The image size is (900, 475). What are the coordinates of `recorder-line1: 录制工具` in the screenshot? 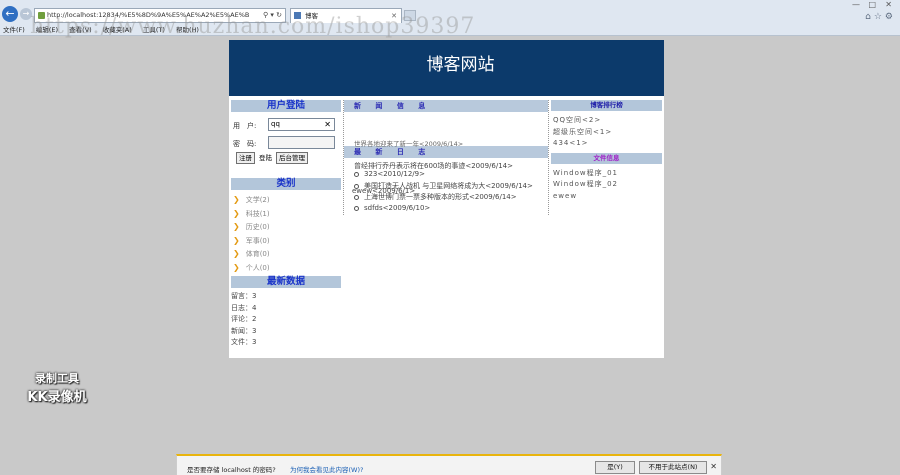 It's located at (57, 378).